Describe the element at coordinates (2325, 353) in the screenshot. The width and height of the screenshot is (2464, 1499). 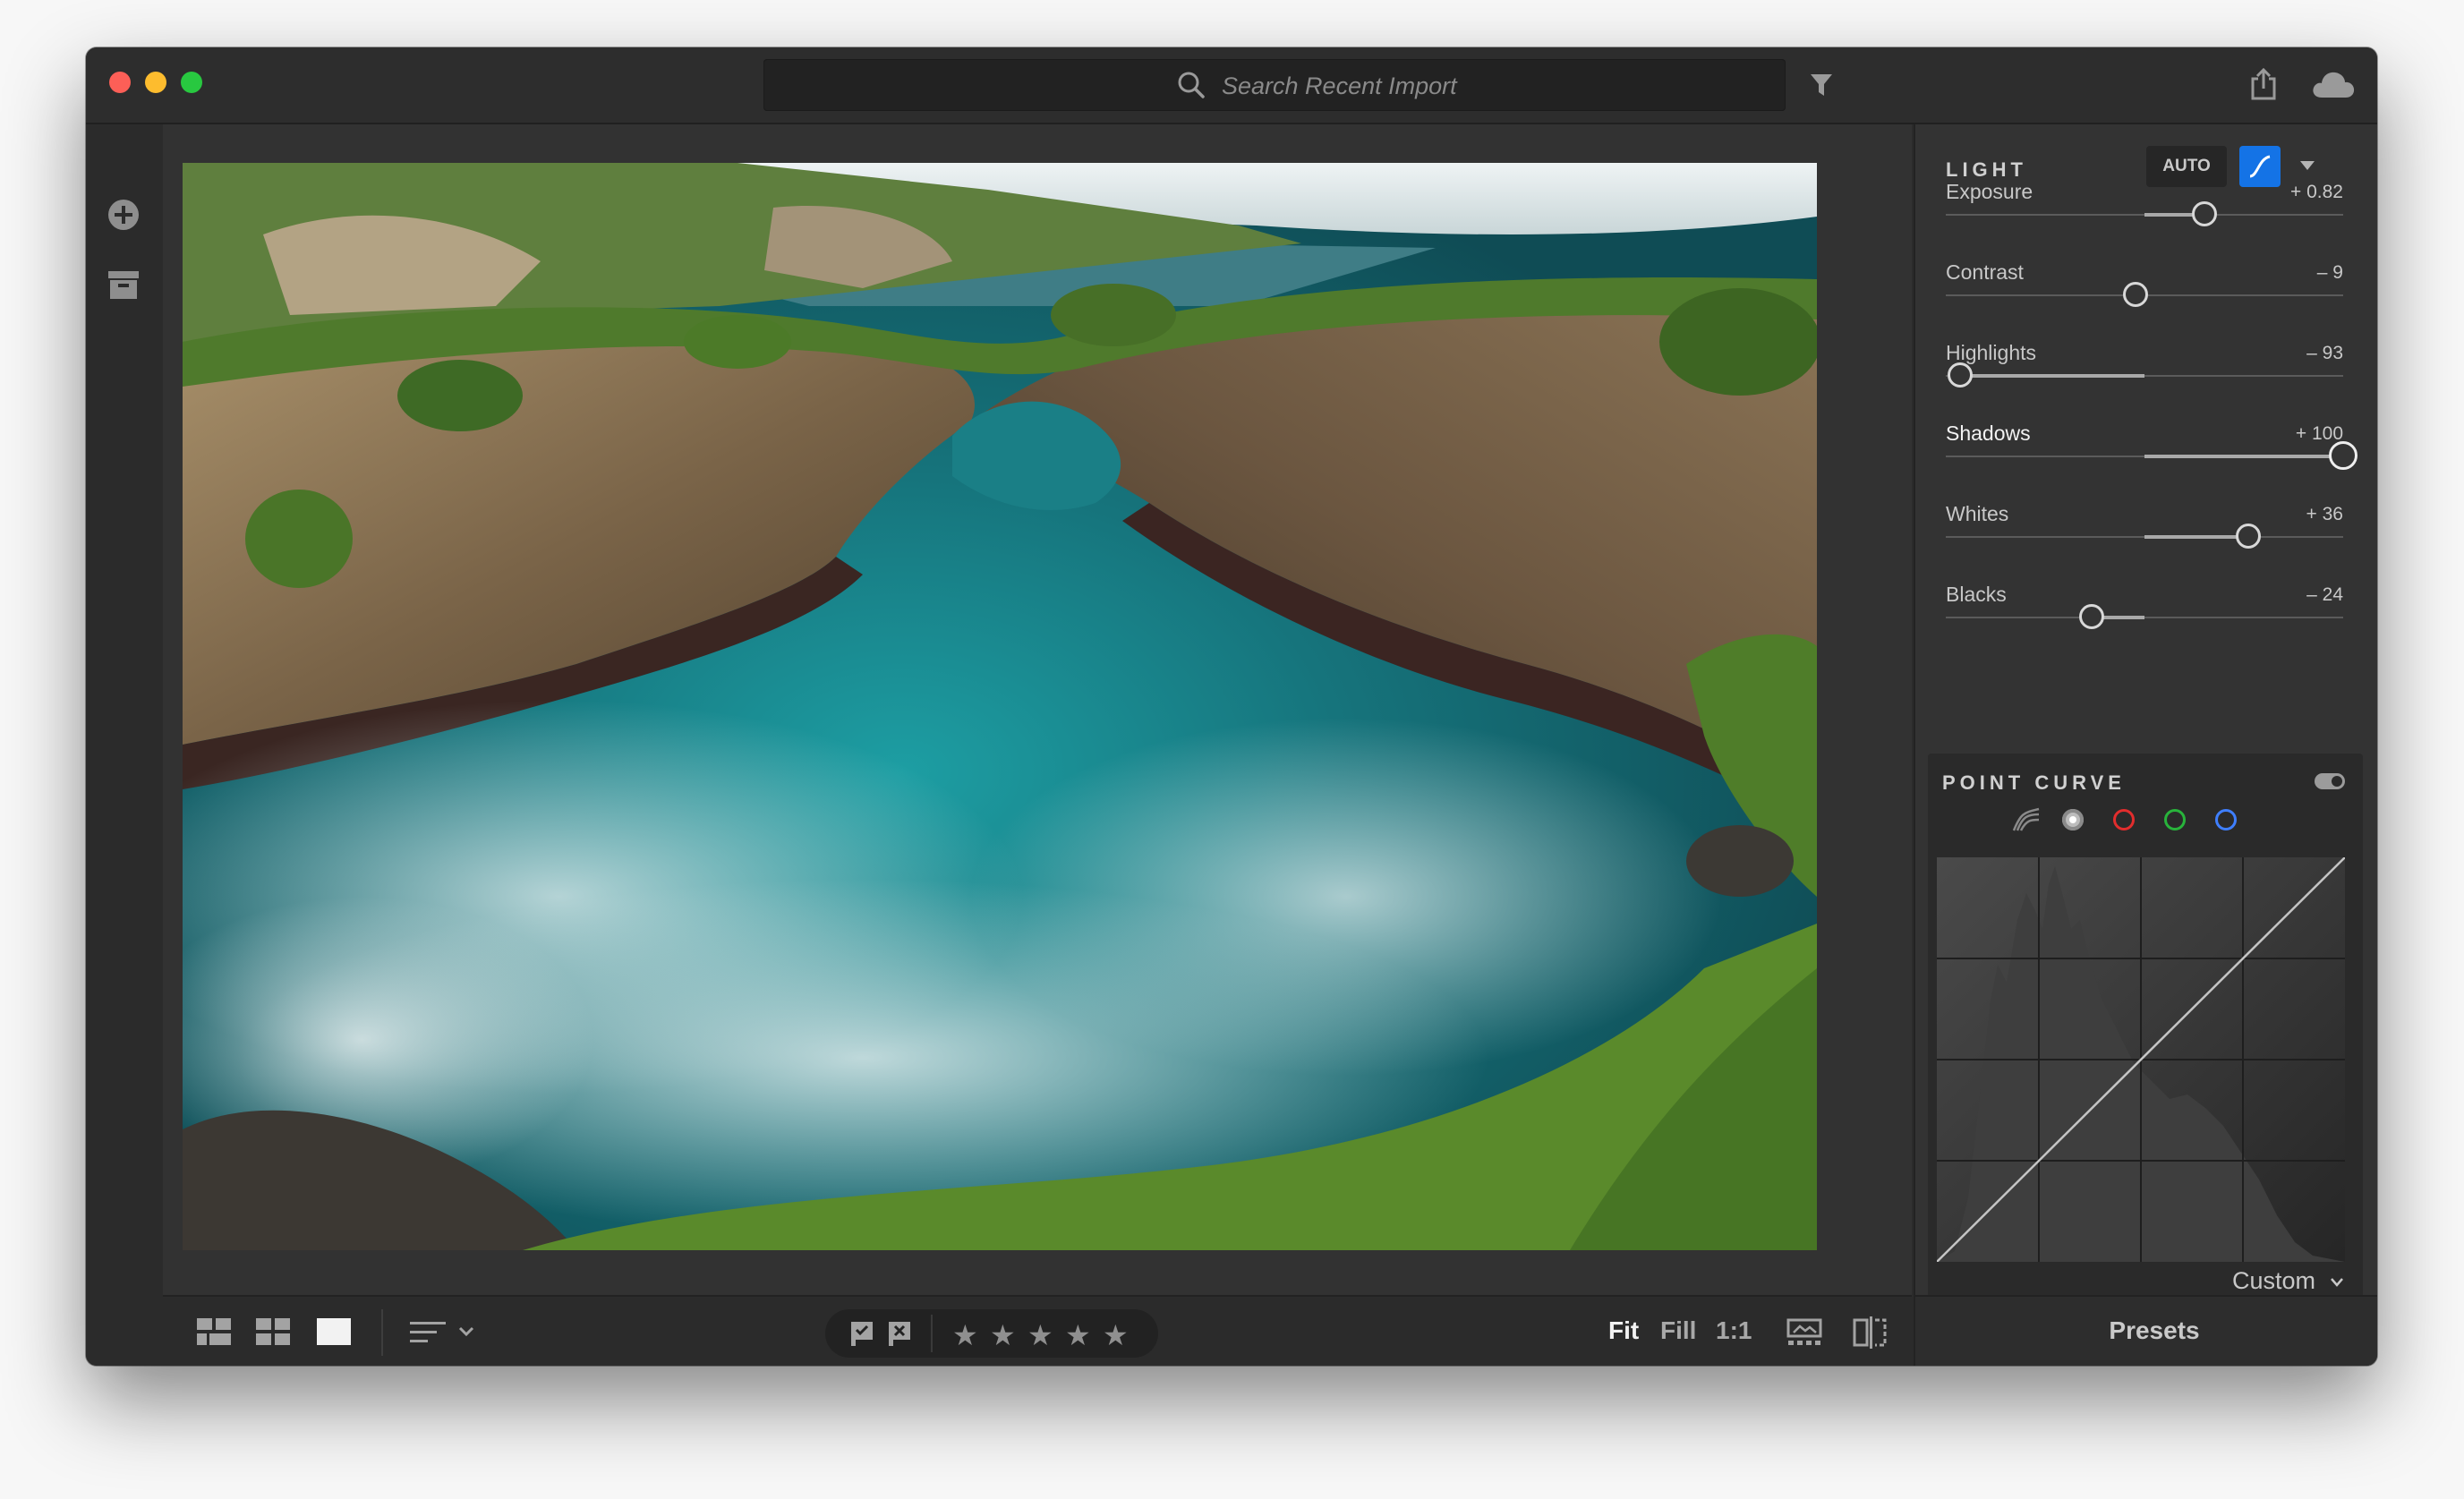
I see `slider-value: – 93` at that location.